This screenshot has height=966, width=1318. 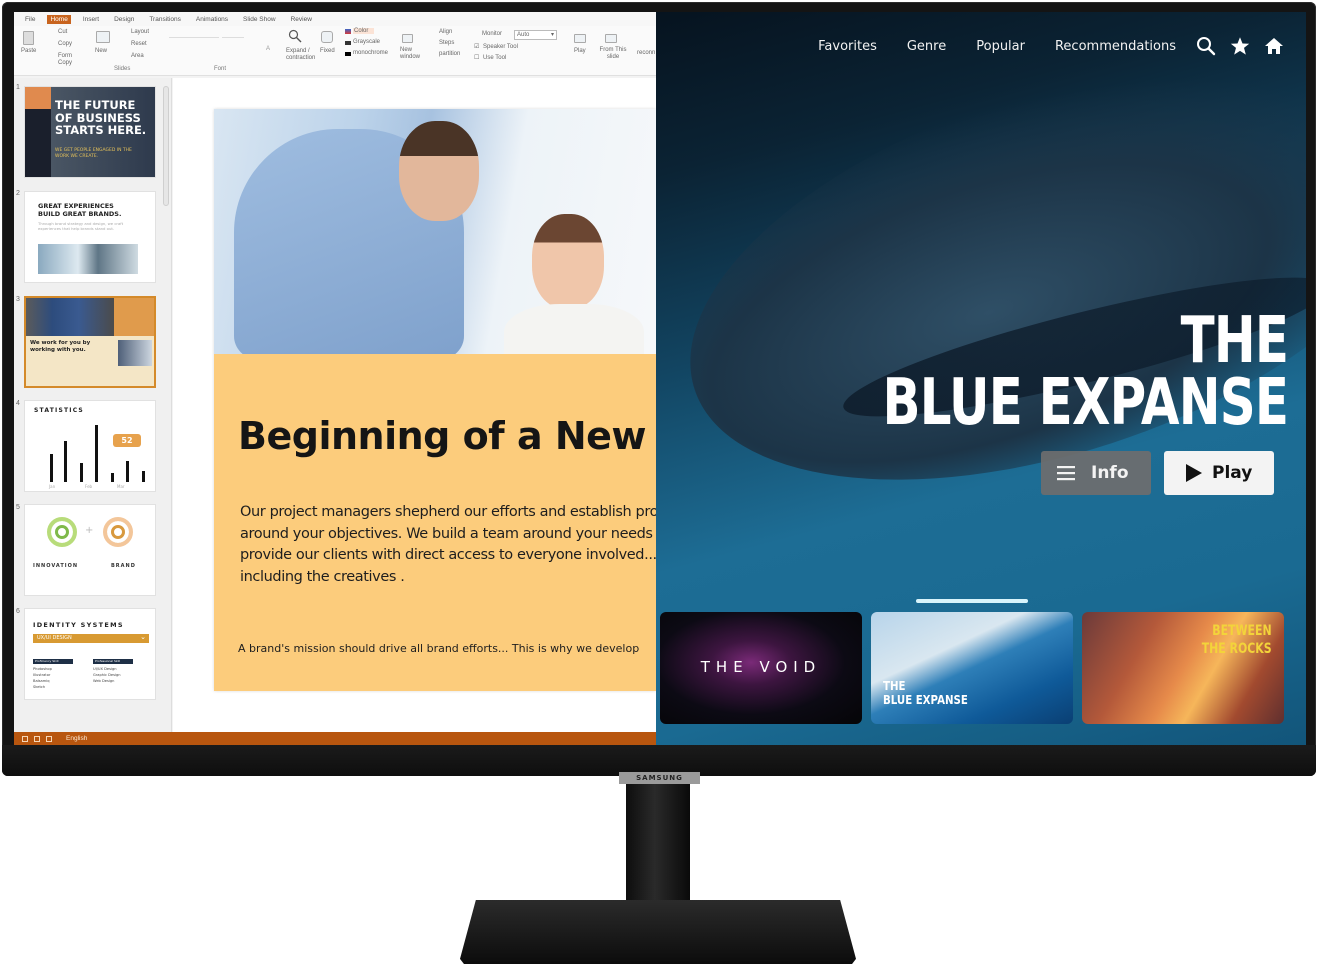 I want to click on tab-insert: Insert, so click(x=91, y=19).